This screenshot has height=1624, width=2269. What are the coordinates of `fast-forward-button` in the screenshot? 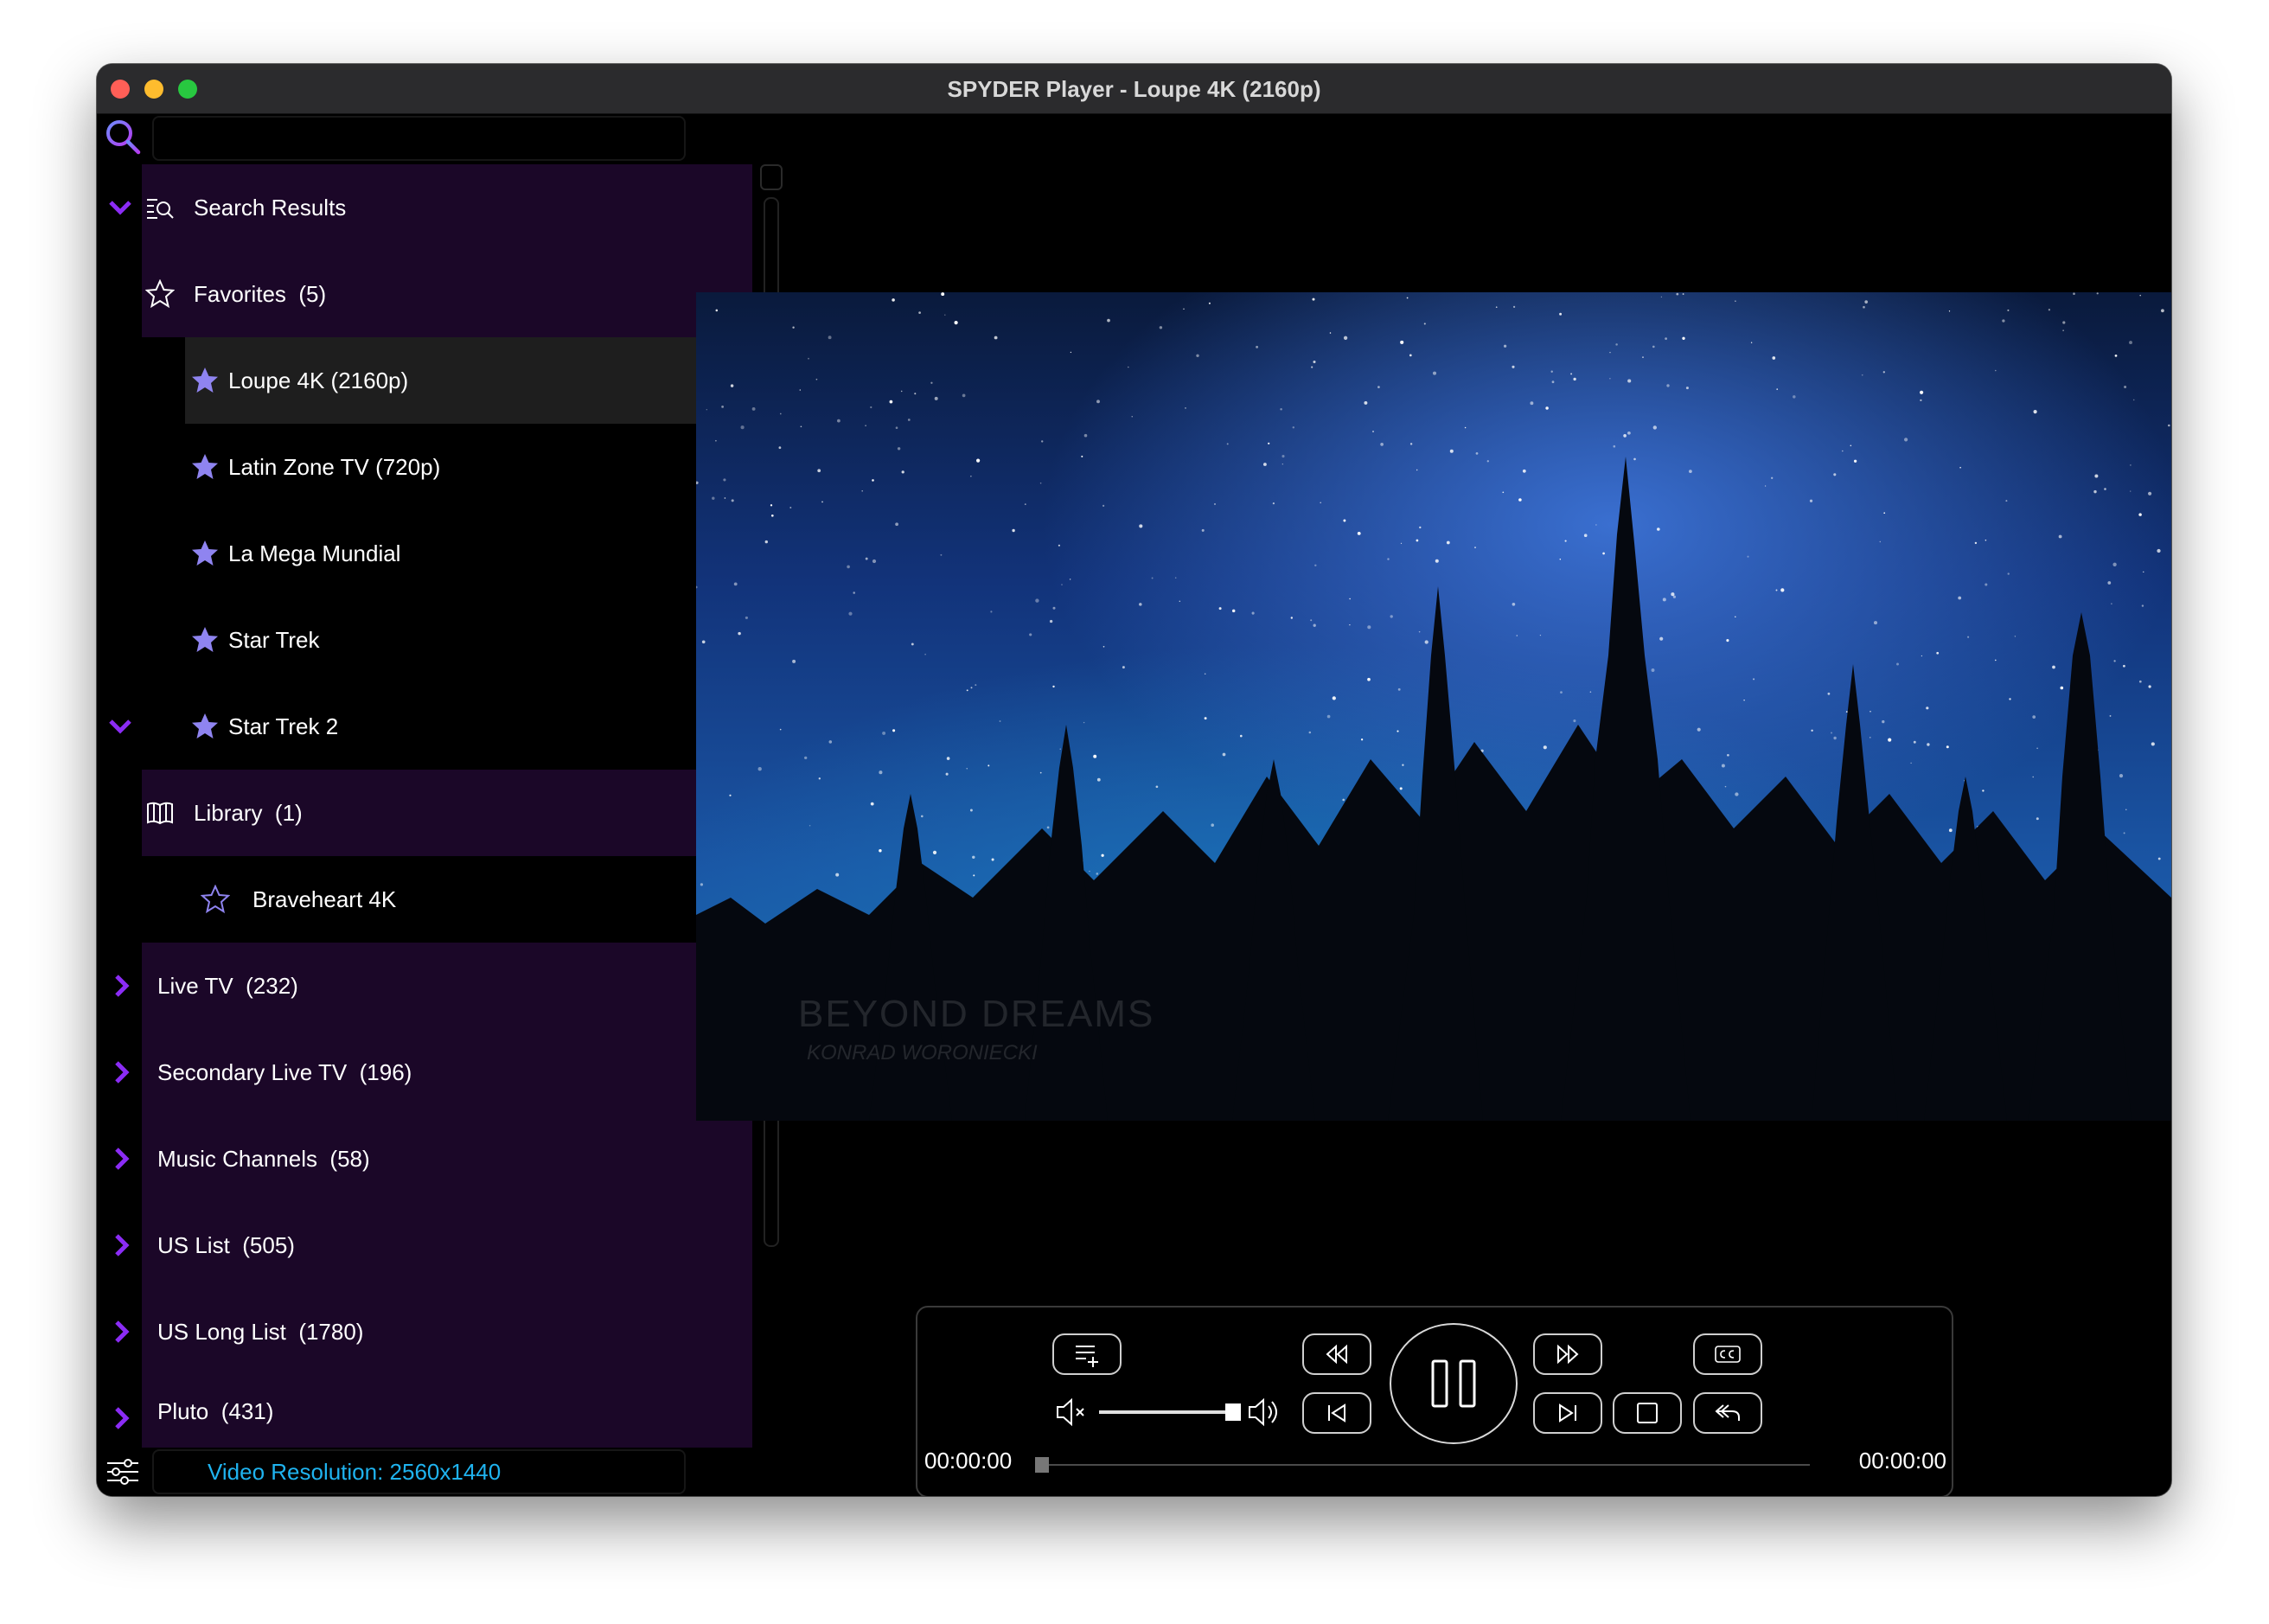 It's located at (1568, 1354).